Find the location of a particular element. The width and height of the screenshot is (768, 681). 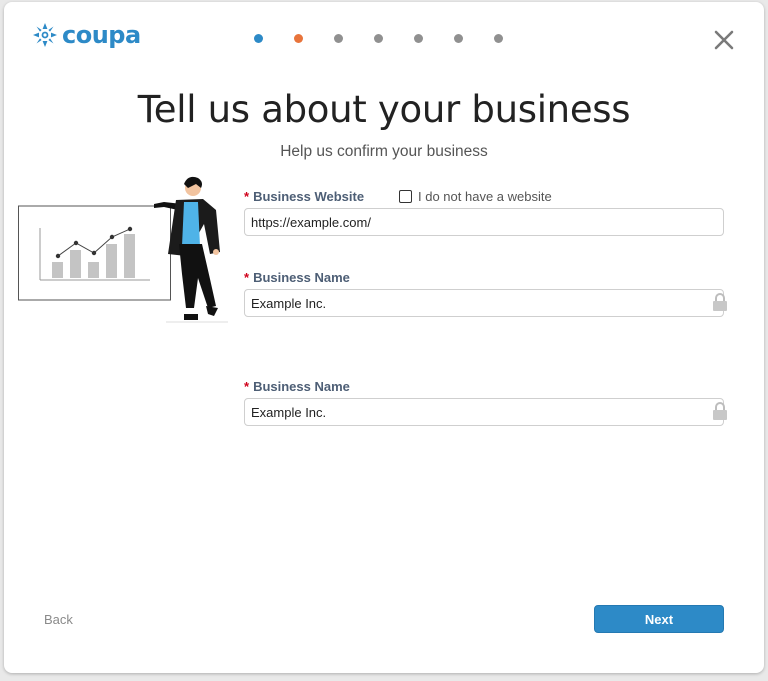

business-name-label: * Business Name is located at coordinates (297, 277).